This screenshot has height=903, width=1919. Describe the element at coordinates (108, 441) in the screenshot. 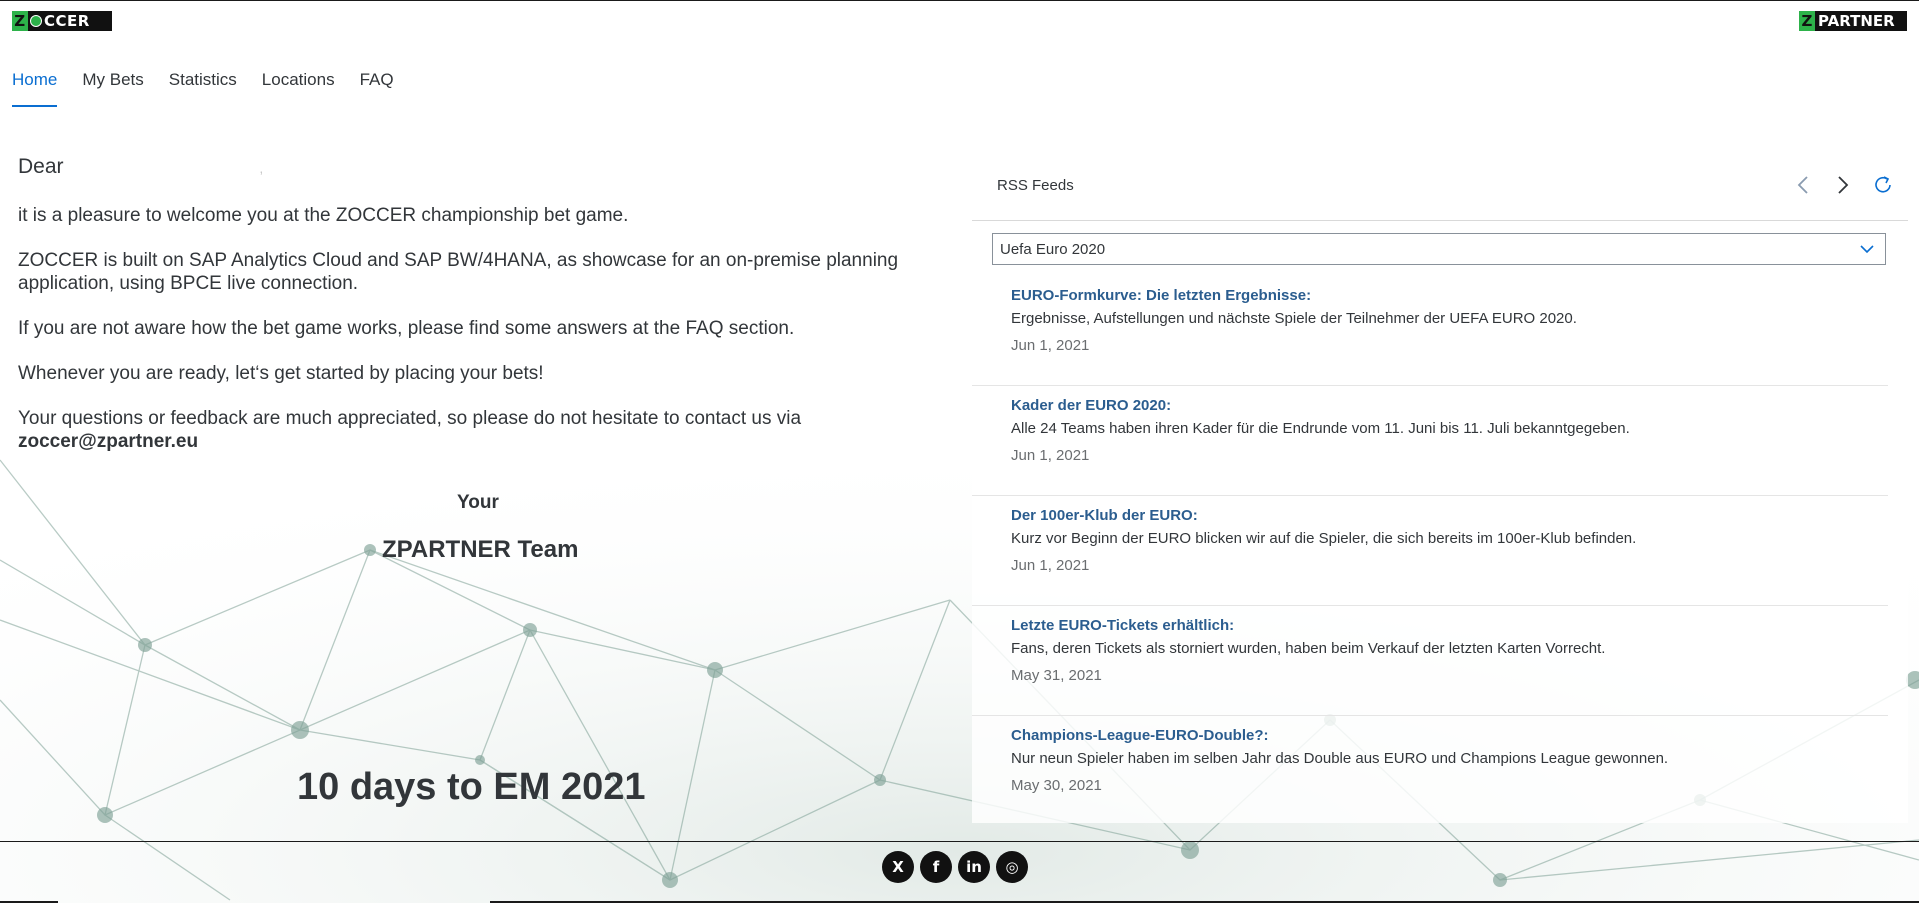

I see `contact-email-link: zoccer@zpartner.eu` at that location.